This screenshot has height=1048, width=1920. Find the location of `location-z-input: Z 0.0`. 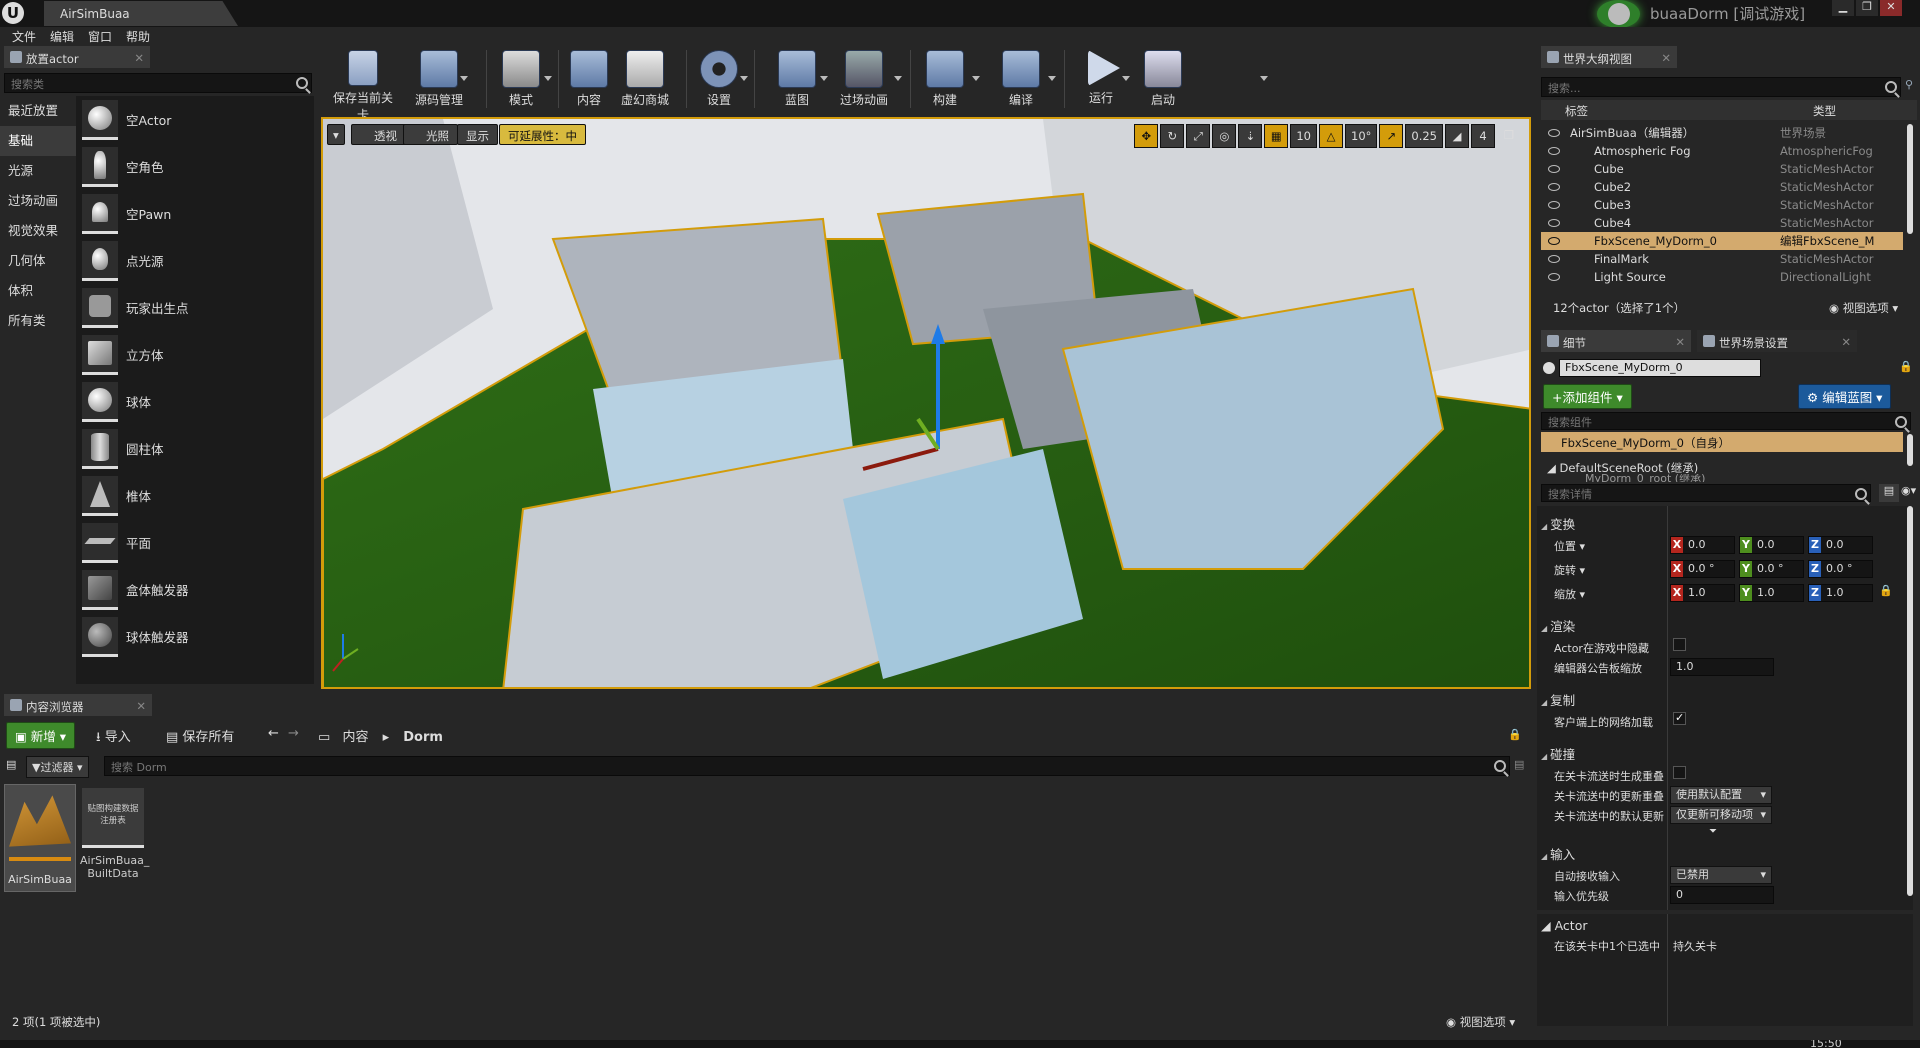

location-z-input: Z 0.0 is located at coordinates (1840, 545).